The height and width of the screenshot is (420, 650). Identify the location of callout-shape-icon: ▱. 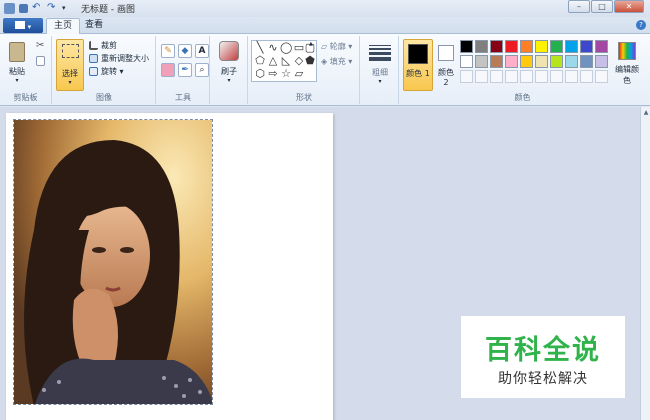
(299, 74).